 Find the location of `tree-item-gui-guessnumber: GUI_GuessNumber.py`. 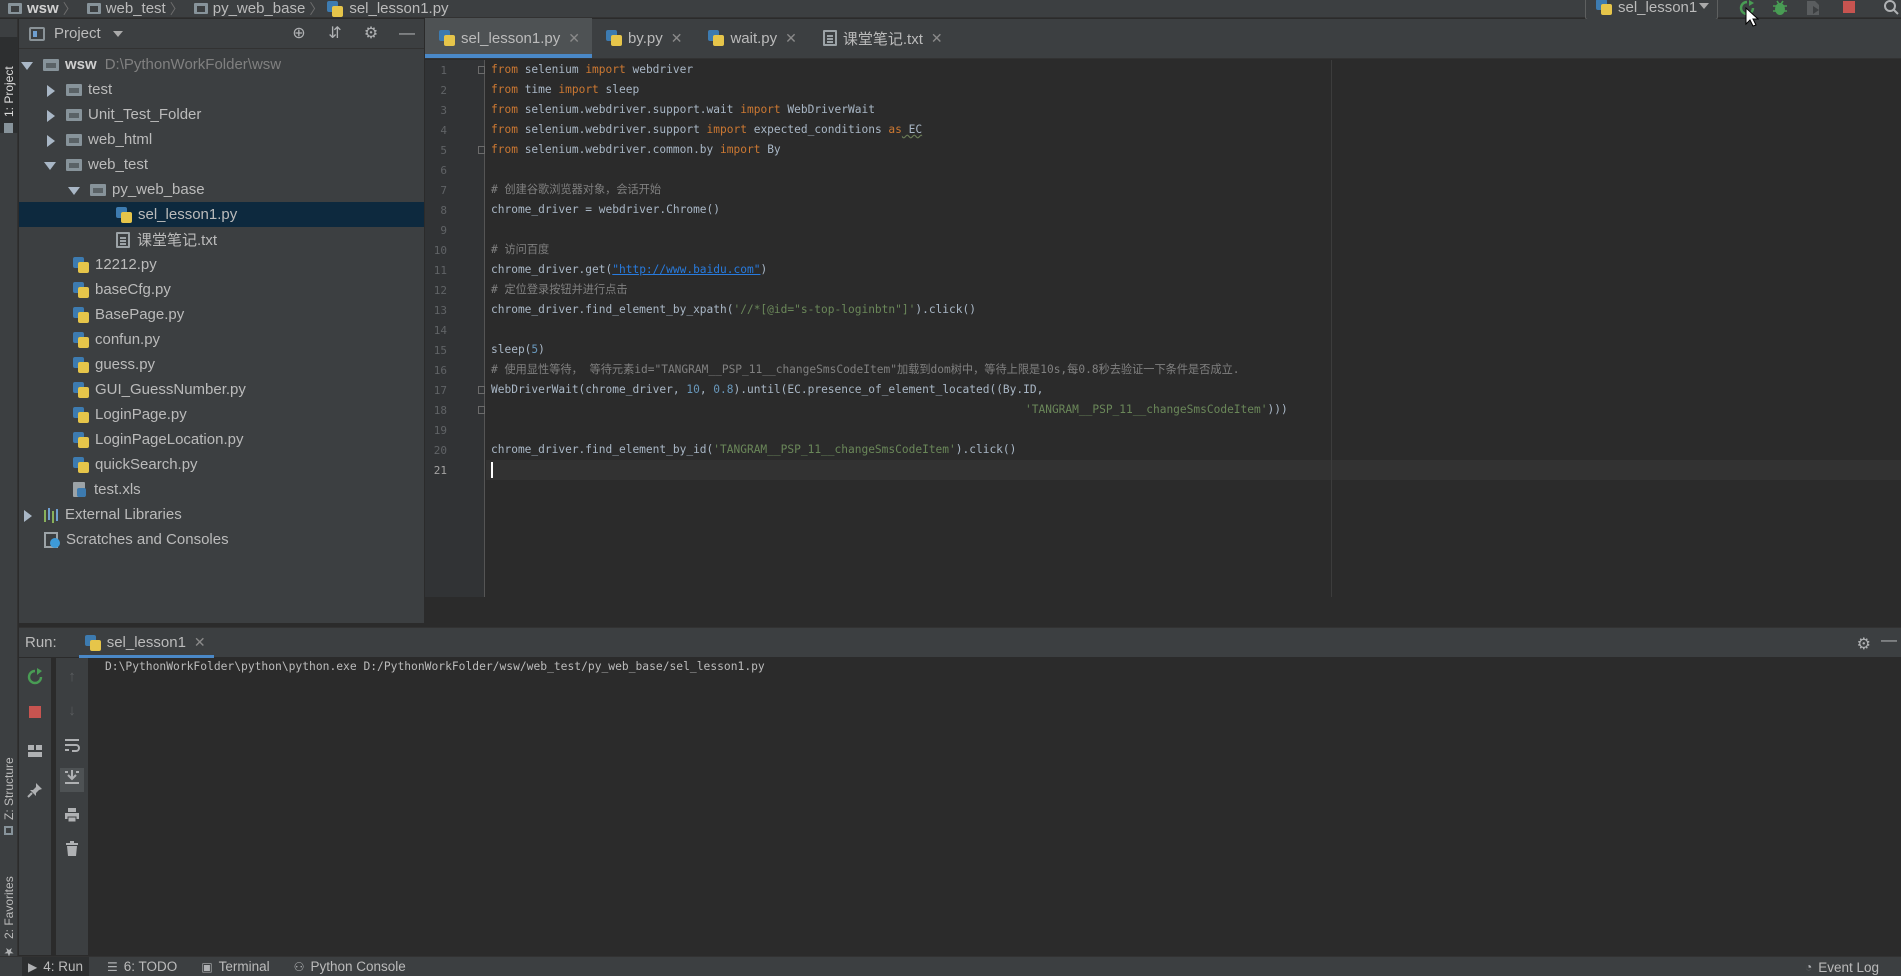

tree-item-gui-guessnumber: GUI_GuessNumber.py is located at coordinates (221, 389).